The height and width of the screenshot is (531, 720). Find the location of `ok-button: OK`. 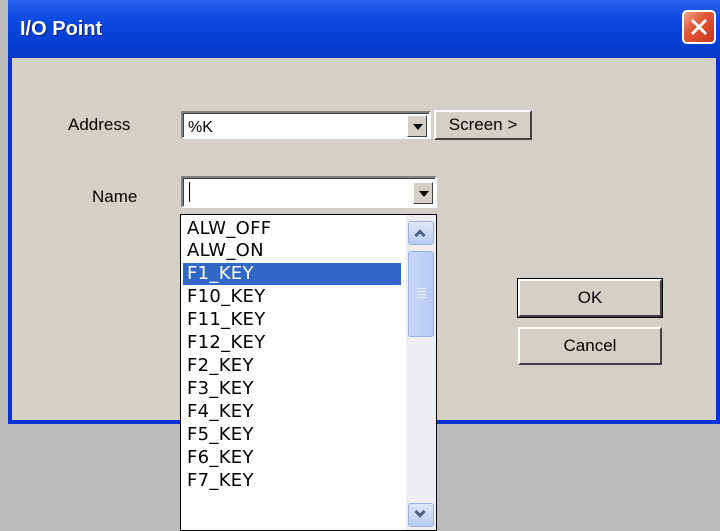

ok-button: OK is located at coordinates (590, 298).